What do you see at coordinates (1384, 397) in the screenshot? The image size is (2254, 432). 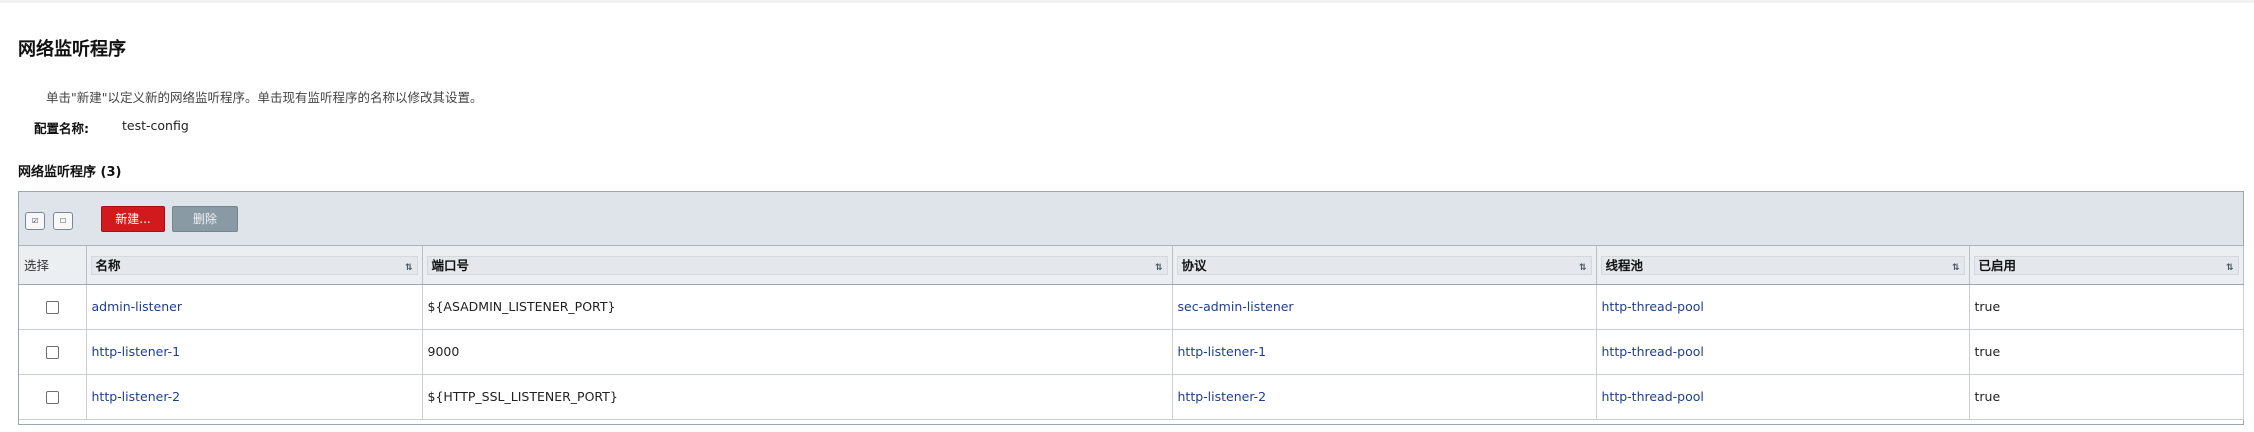 I see `protocol-cell: http-listener-2` at bounding box center [1384, 397].